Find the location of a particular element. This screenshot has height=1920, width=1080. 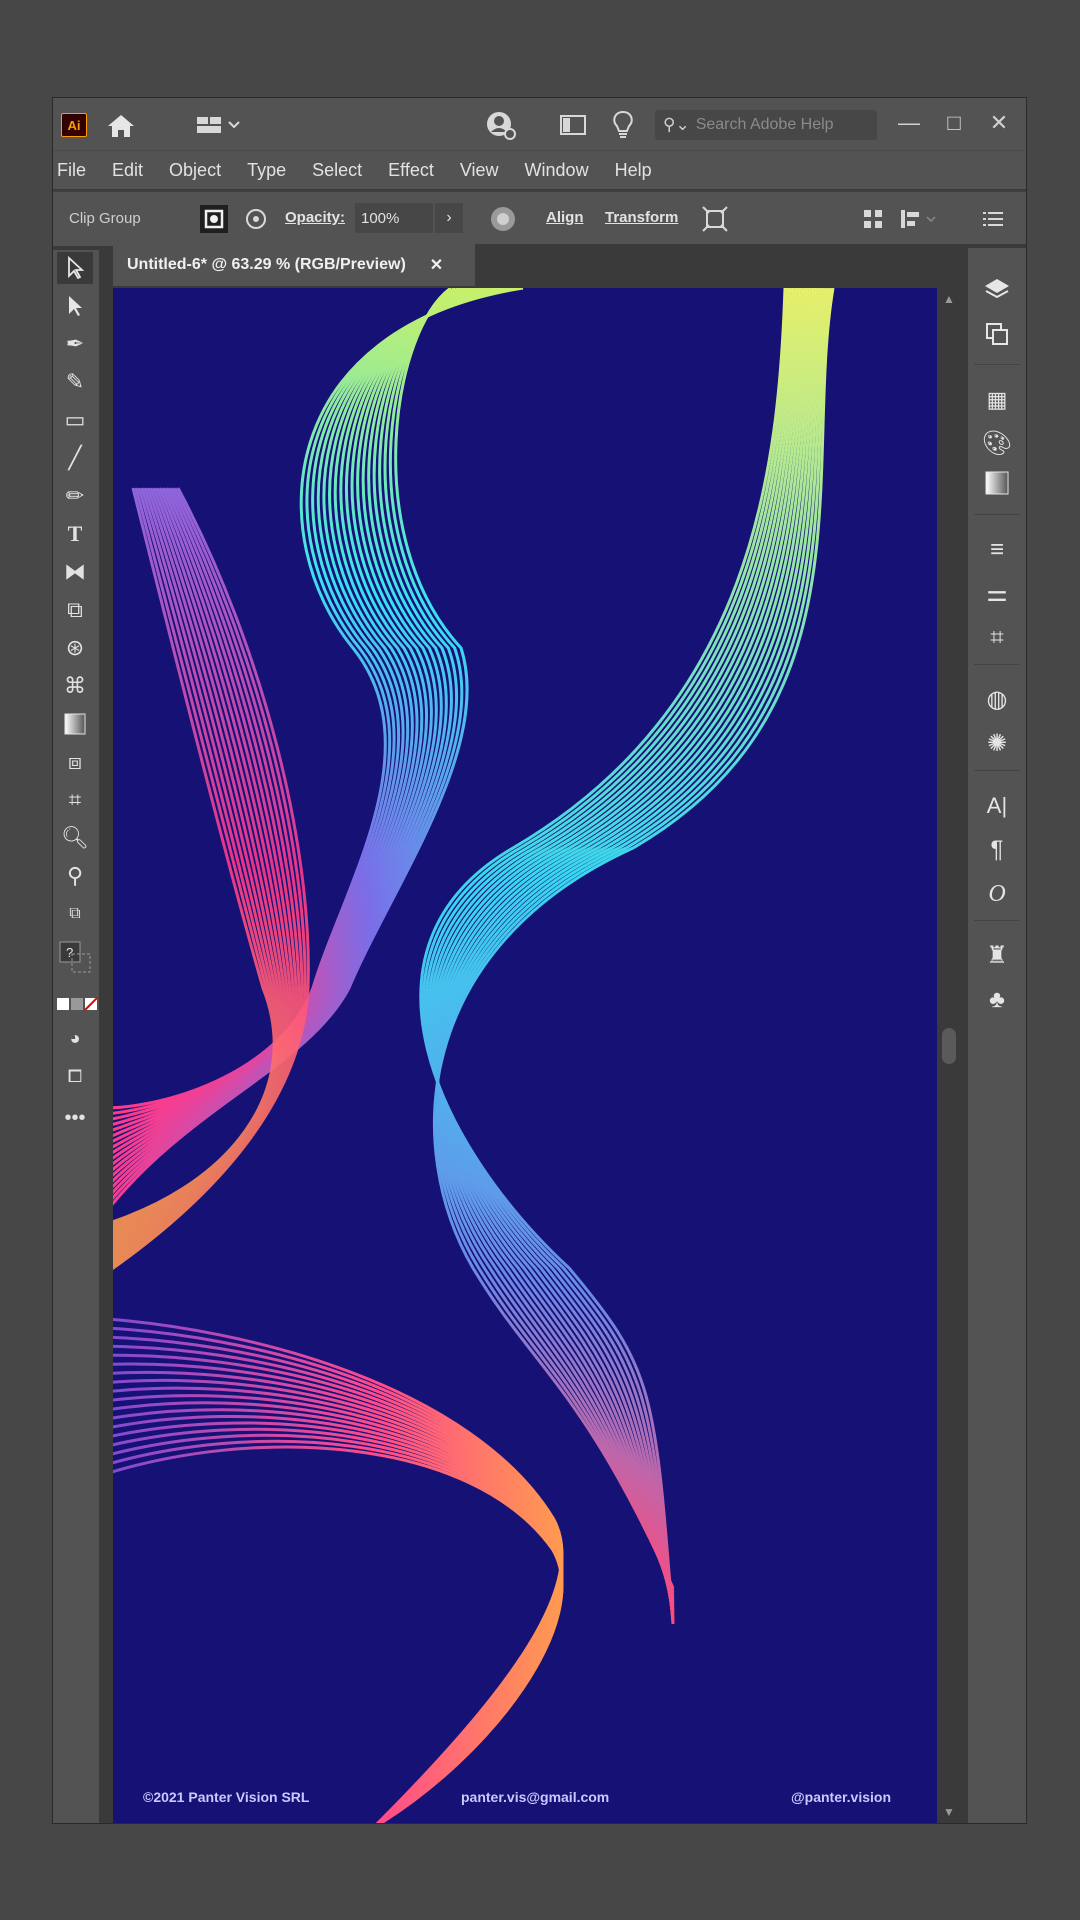

user-account-icon is located at coordinates (501, 125).